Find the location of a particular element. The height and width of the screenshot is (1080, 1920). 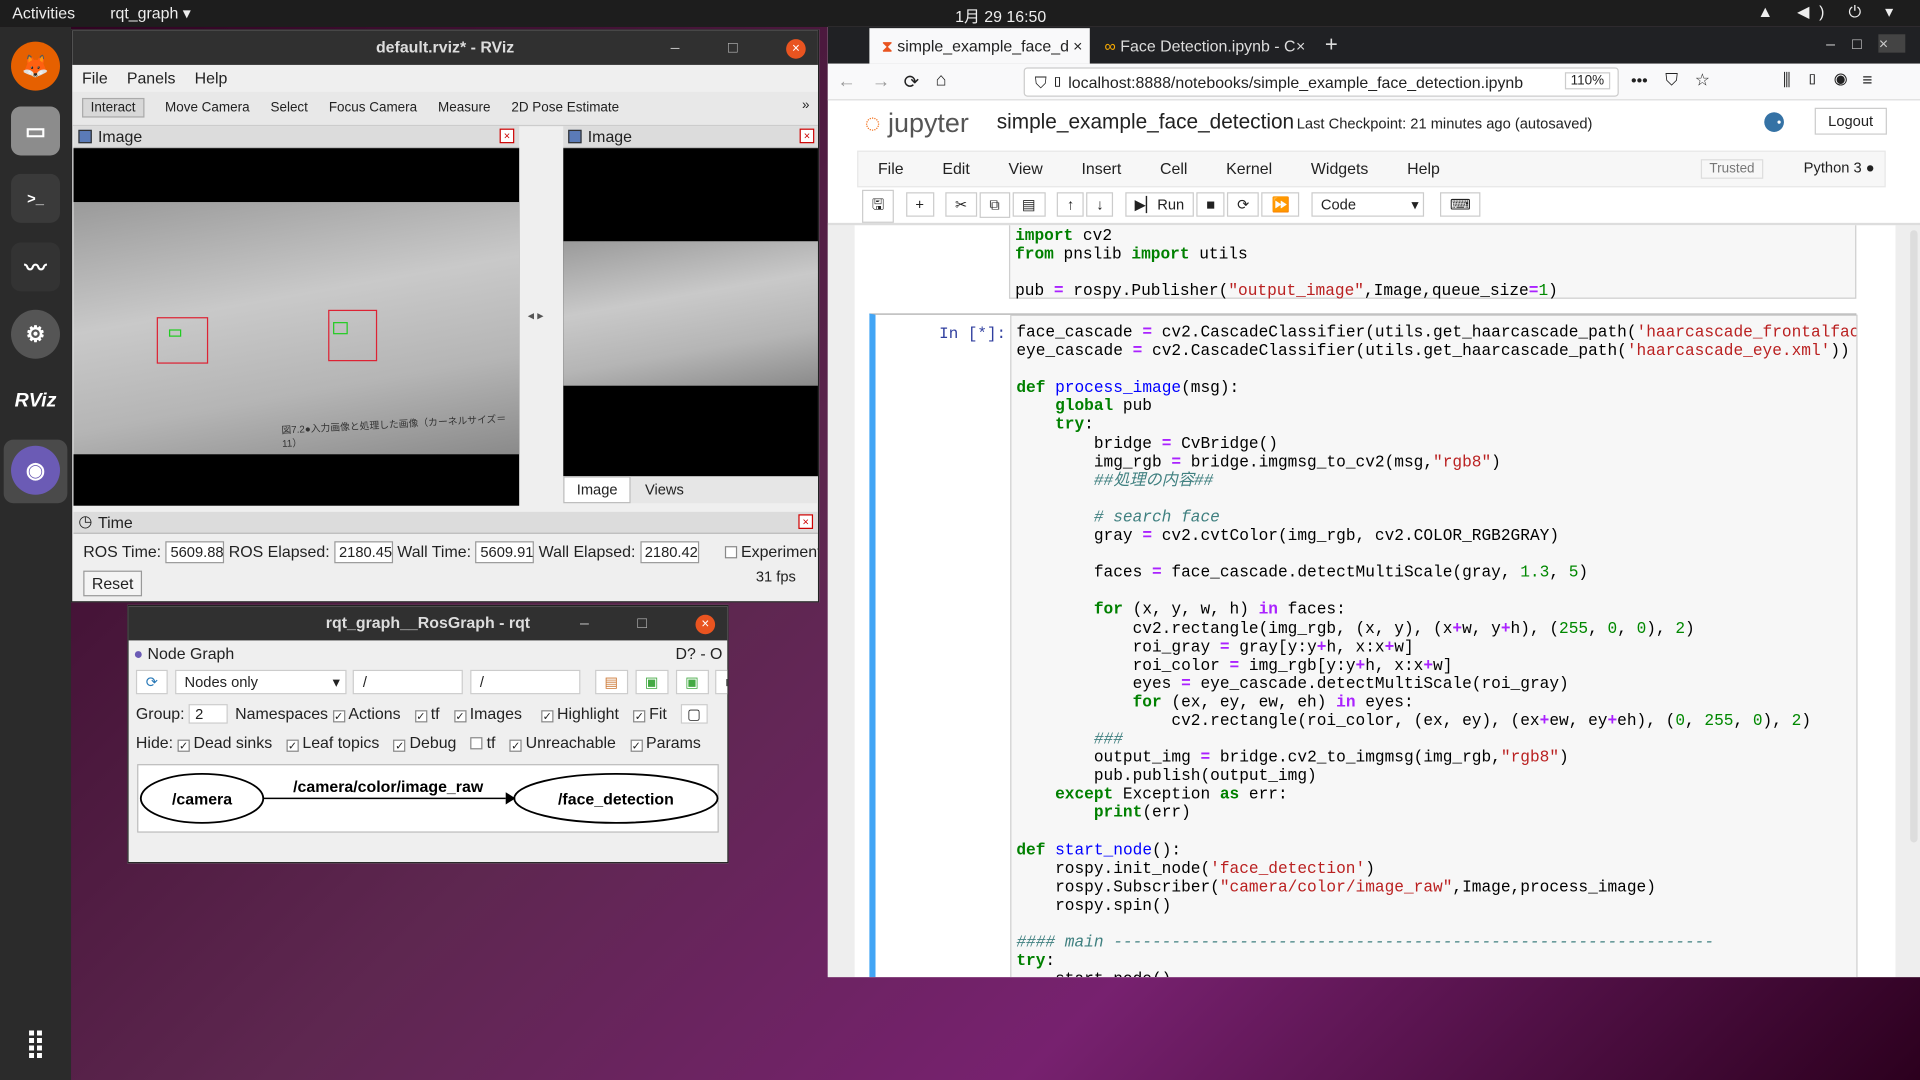

pocket-icon: ⛉ is located at coordinates (1671, 80).